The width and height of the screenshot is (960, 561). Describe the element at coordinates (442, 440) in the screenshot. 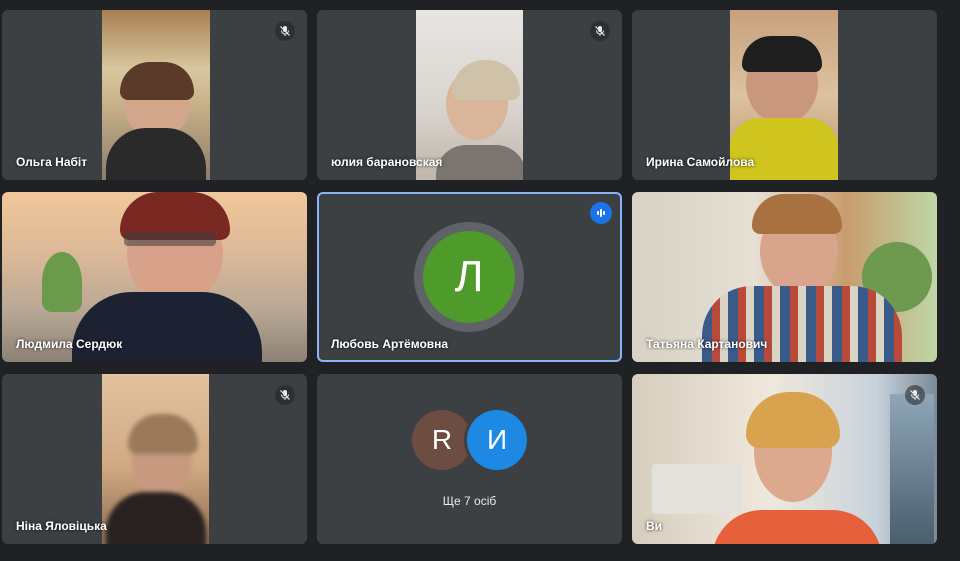

I see `avatar: R` at that location.